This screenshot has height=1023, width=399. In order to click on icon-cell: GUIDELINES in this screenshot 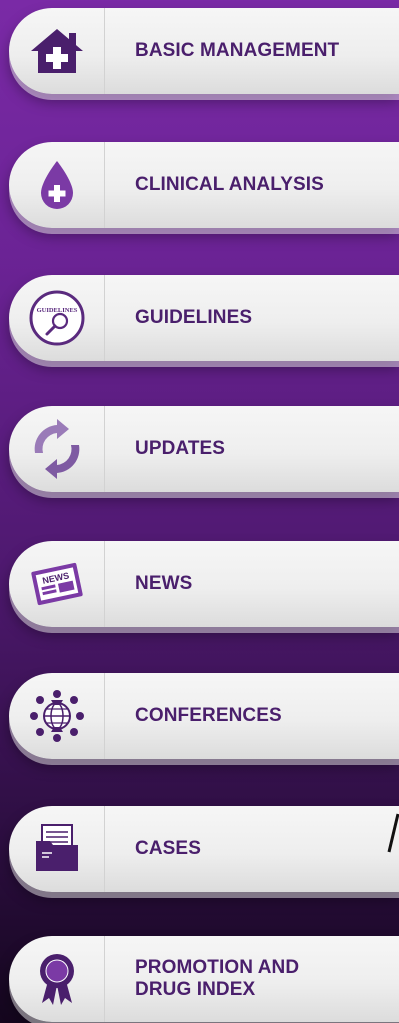, I will do `click(57, 318)`.